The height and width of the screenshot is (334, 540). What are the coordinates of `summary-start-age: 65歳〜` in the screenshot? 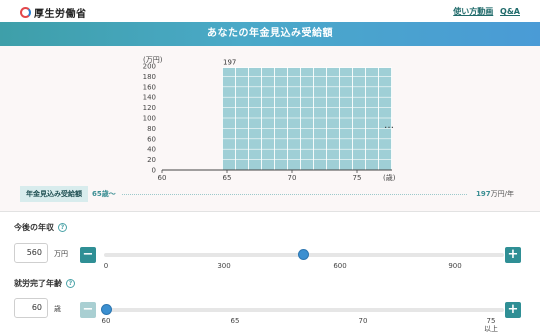 It's located at (104, 194).